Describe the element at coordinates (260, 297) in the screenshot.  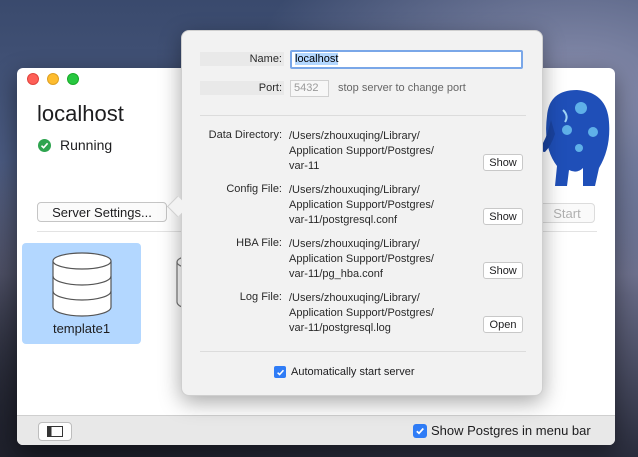
I see `log-file-label: Log File:` at that location.